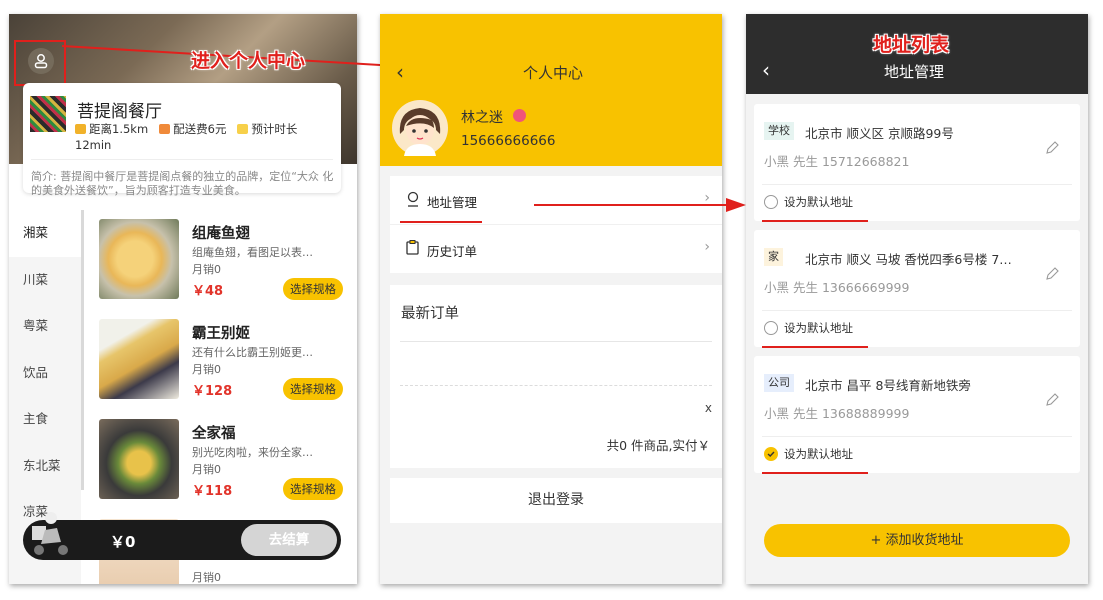  Describe the element at coordinates (773, 257) in the screenshot. I see `address-tag: 家` at that location.